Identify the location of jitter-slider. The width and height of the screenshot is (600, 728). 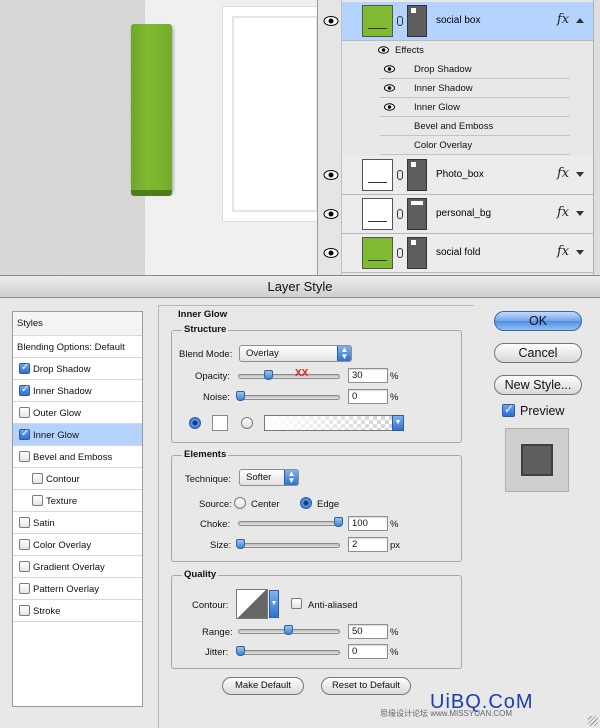
(289, 652).